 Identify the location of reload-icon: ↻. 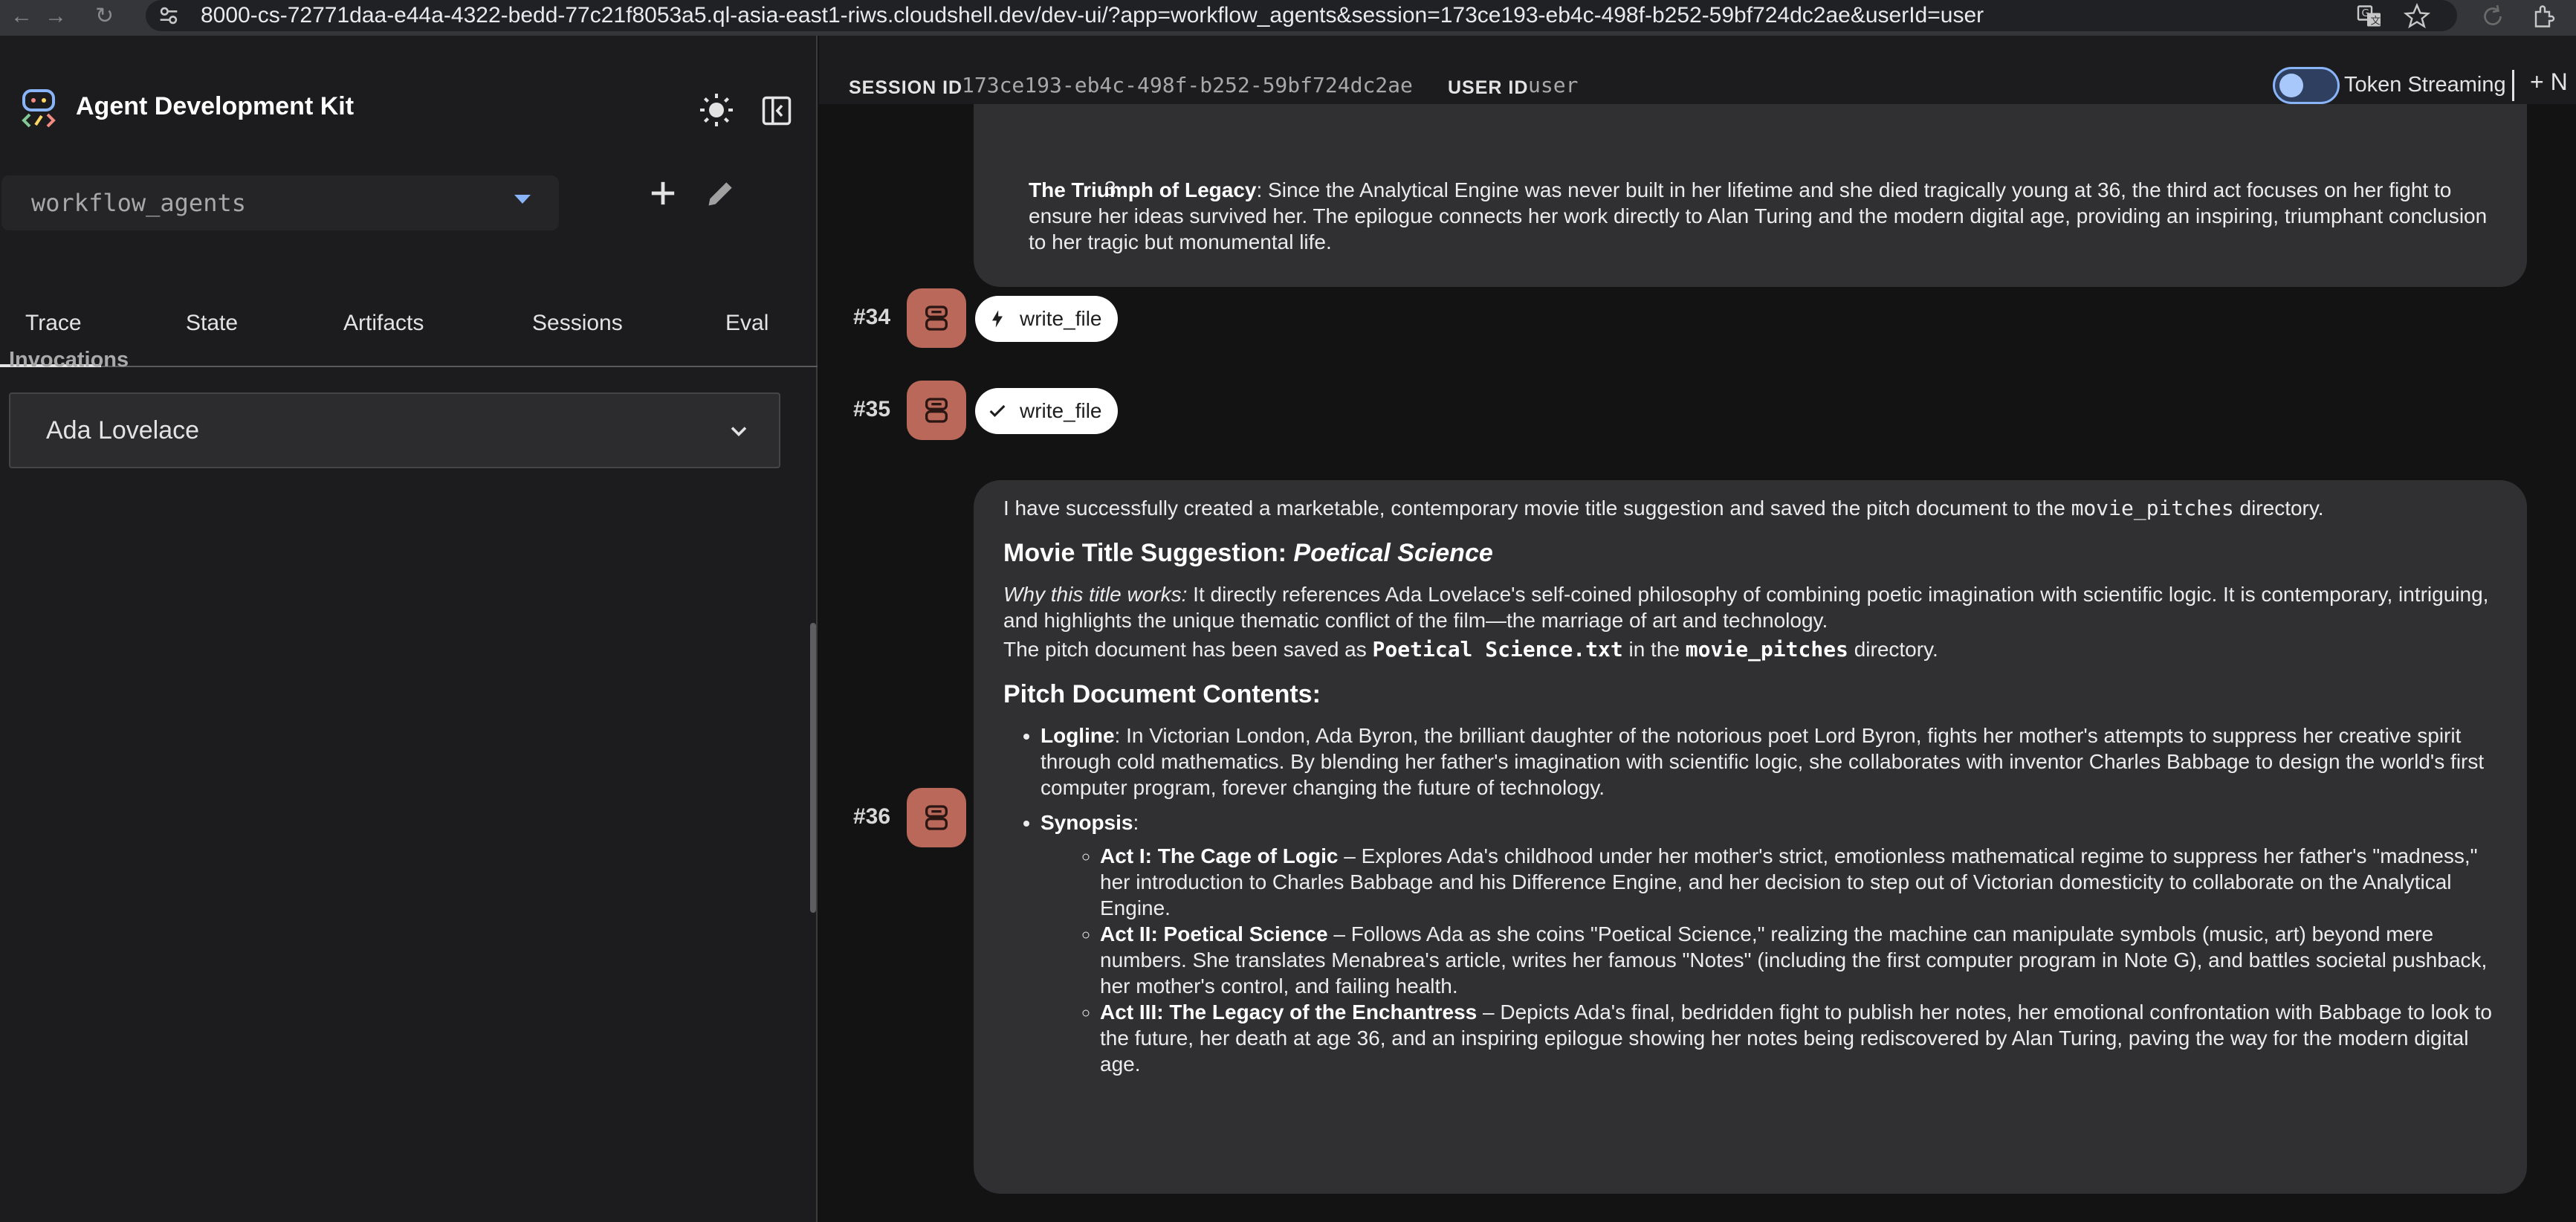
(105, 16).